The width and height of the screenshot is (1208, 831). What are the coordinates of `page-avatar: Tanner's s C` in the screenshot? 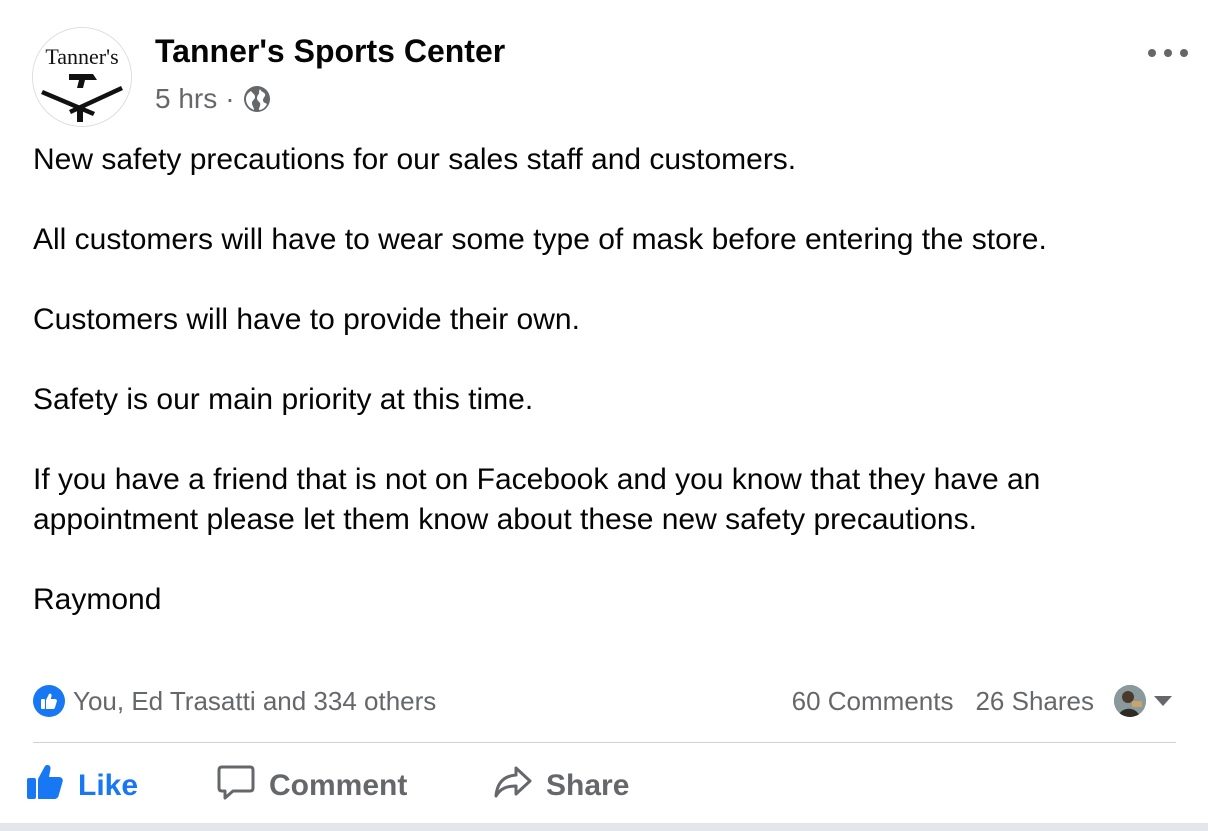 It's located at (82, 77).